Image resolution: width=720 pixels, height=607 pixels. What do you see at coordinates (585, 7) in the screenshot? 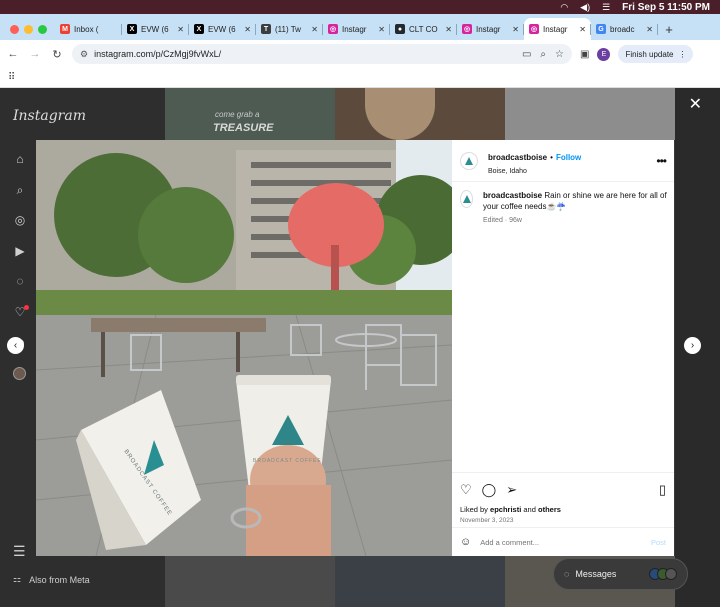
I see `volume-icon: ◀)` at bounding box center [585, 7].